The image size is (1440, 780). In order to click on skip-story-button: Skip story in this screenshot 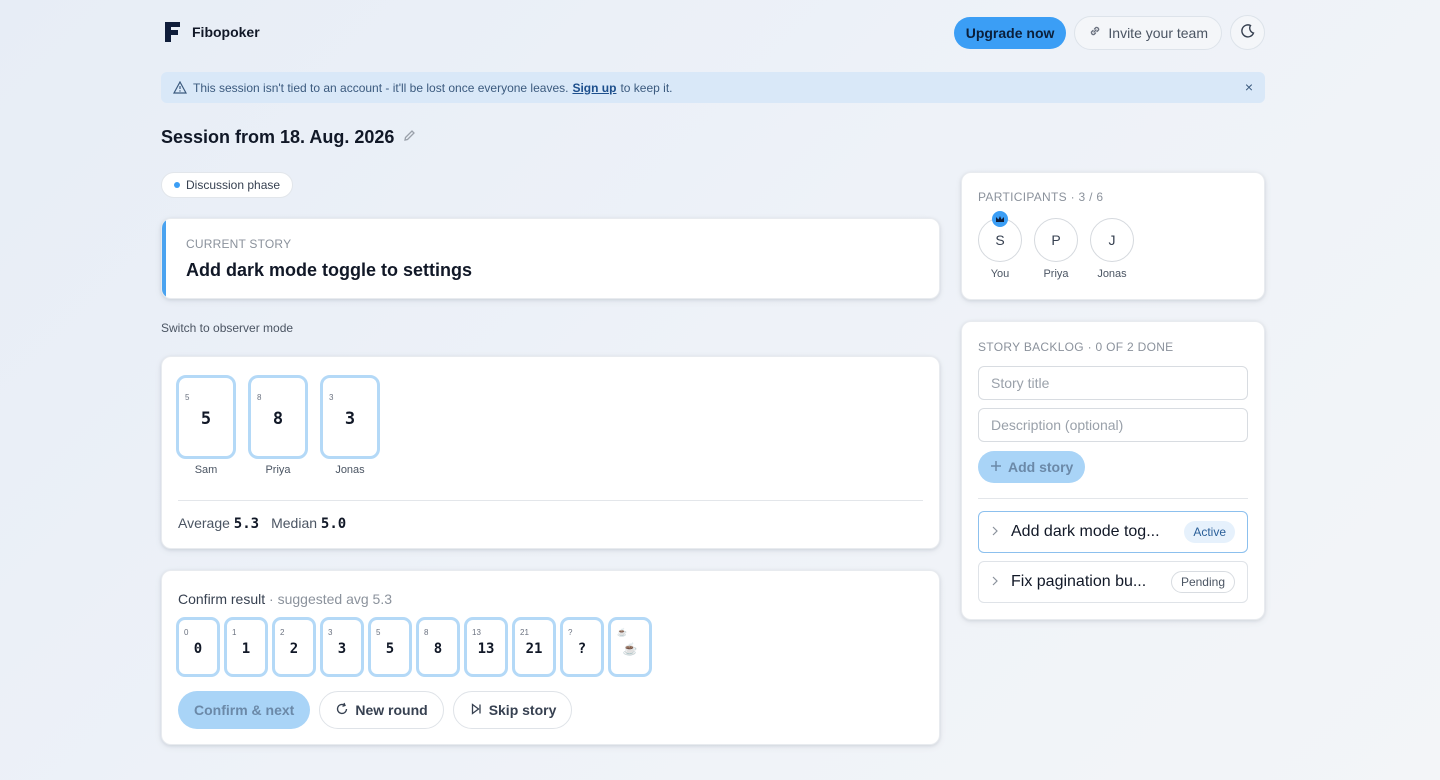, I will do `click(512, 710)`.